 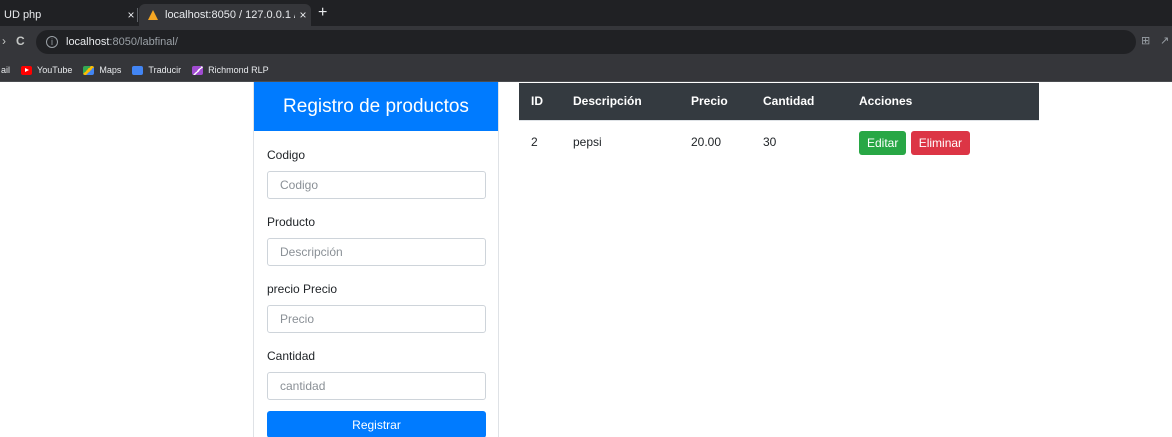 I want to click on table-row: 2 pepsi 20.00 30 Editar Eliminar, so click(x=779, y=142).